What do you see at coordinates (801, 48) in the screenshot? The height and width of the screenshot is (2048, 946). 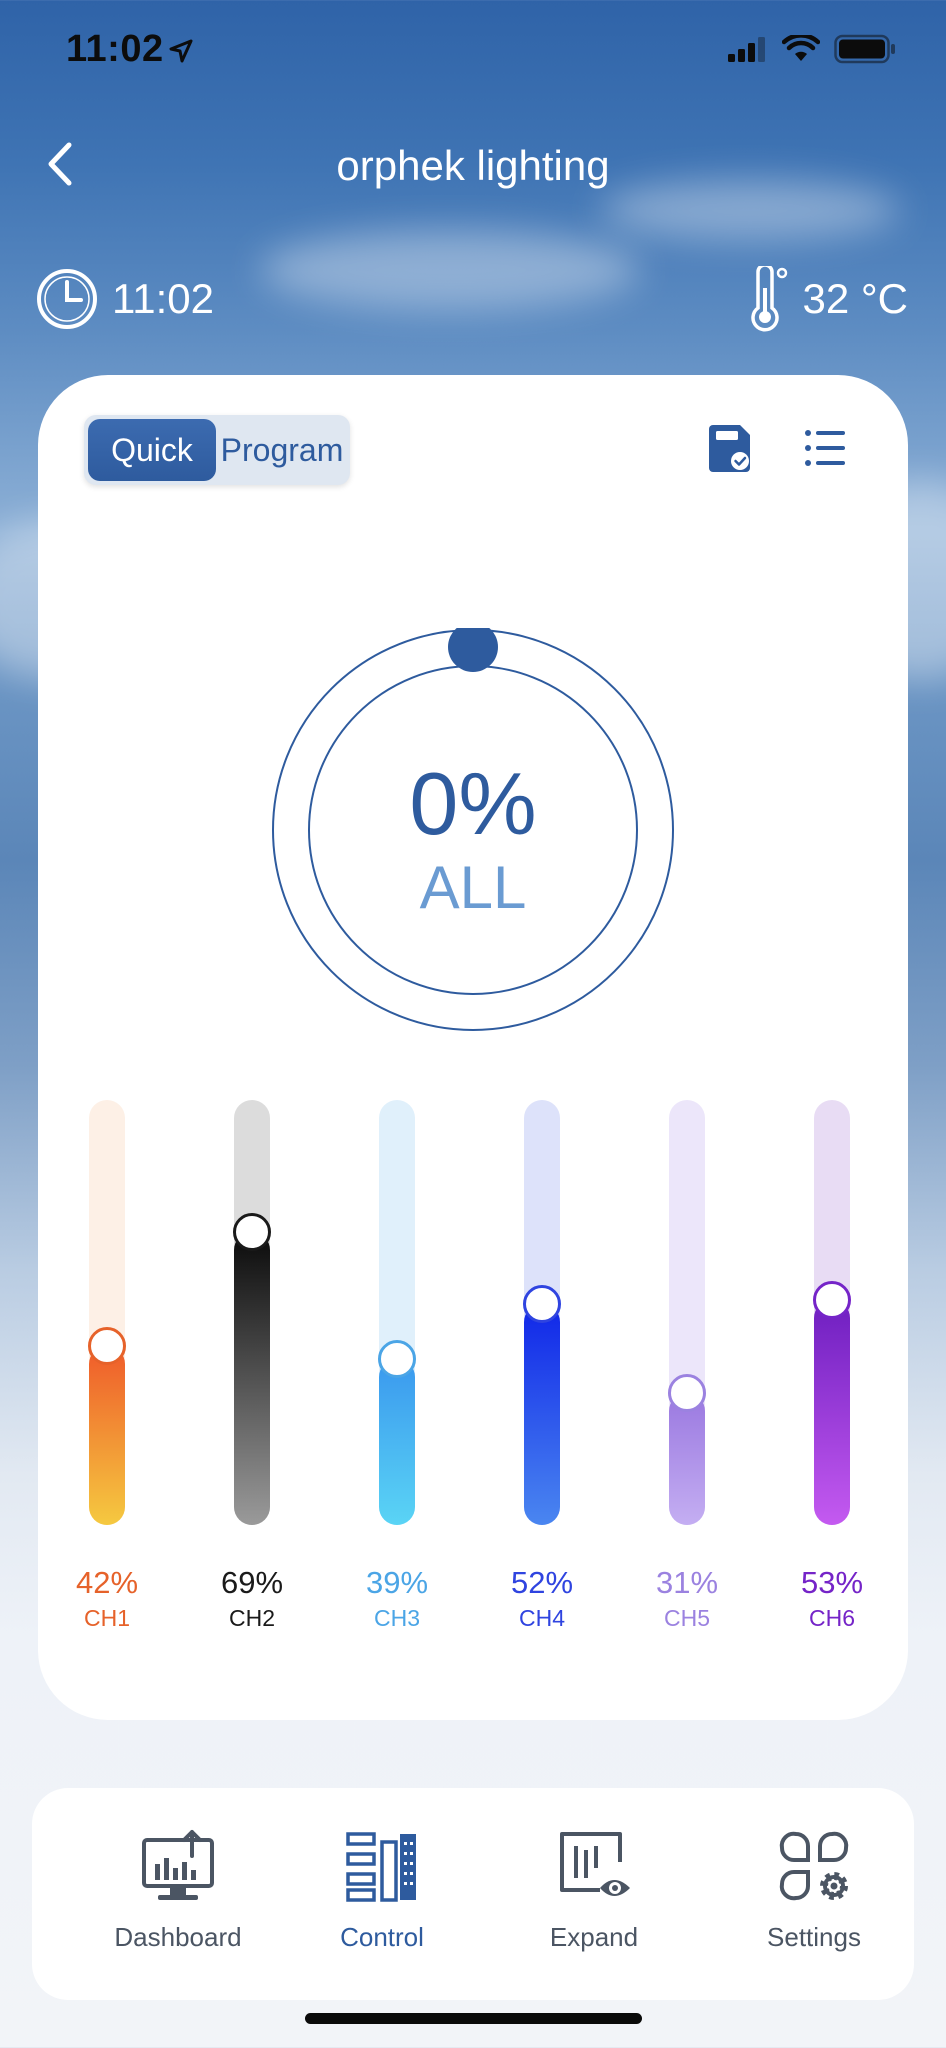 I see `wifi-icon` at bounding box center [801, 48].